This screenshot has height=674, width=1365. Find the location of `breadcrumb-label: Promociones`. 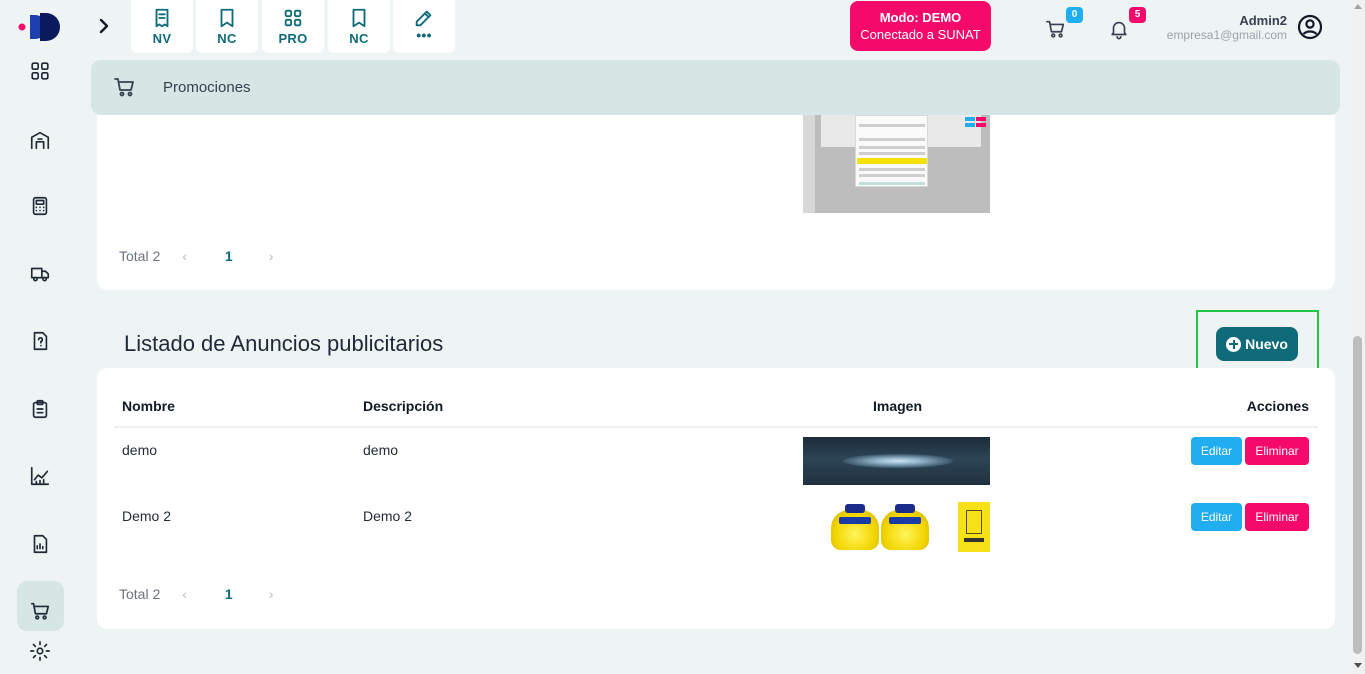

breadcrumb-label: Promociones is located at coordinates (207, 87).